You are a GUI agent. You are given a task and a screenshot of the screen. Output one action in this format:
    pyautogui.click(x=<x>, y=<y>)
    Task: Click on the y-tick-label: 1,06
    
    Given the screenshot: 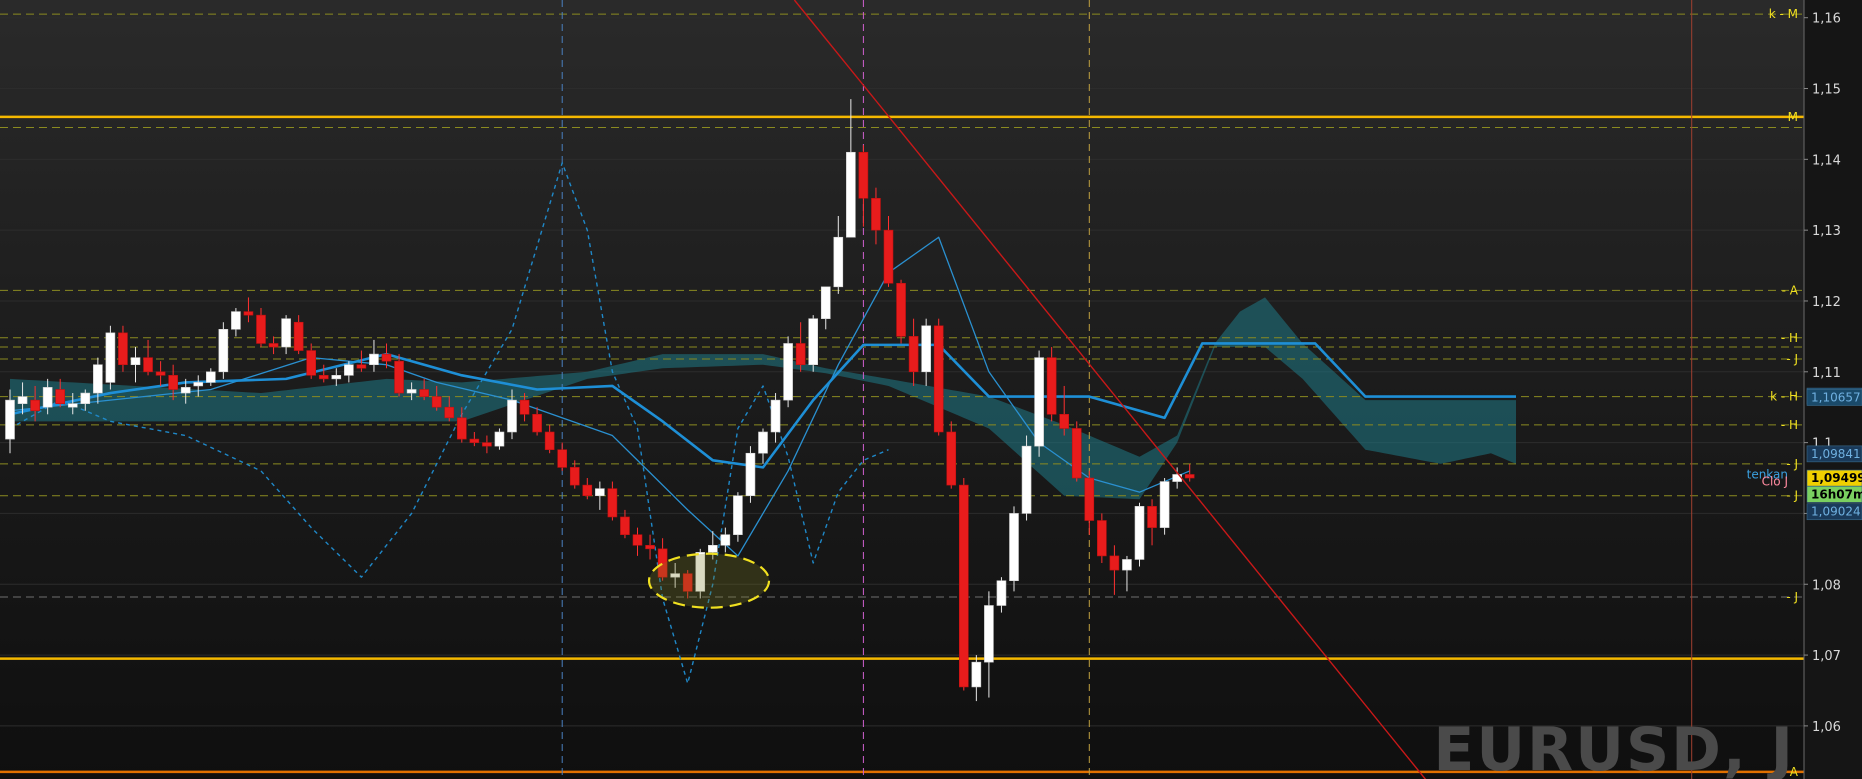 What is the action you would take?
    pyautogui.click(x=1826, y=727)
    